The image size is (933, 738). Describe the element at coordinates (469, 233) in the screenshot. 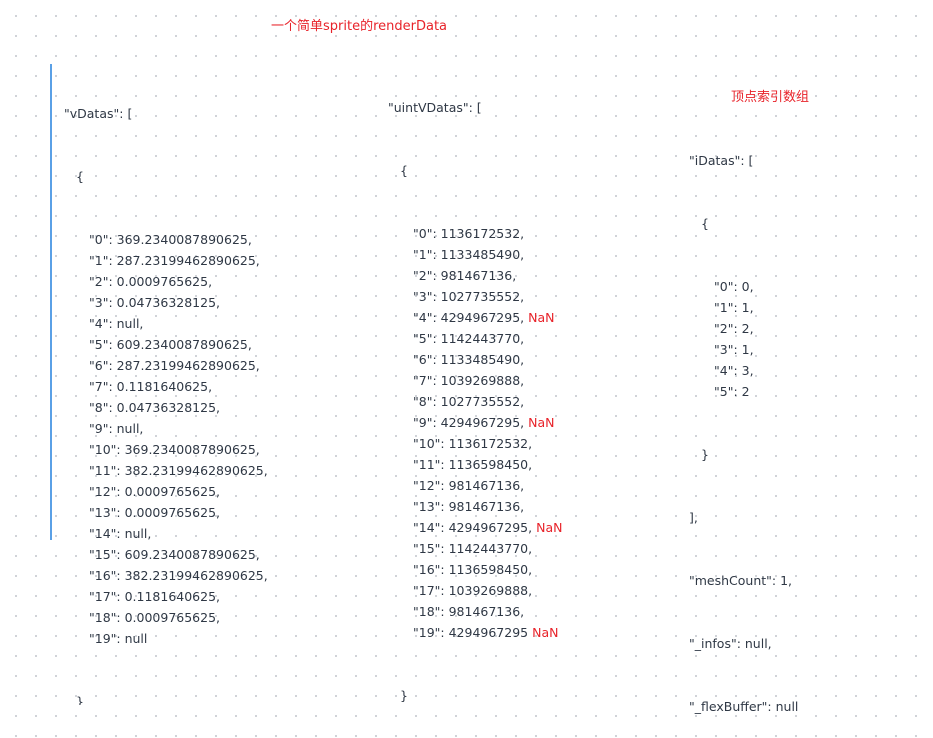

I see `uintvdatas-entry-text: "0": 1136172532,` at that location.